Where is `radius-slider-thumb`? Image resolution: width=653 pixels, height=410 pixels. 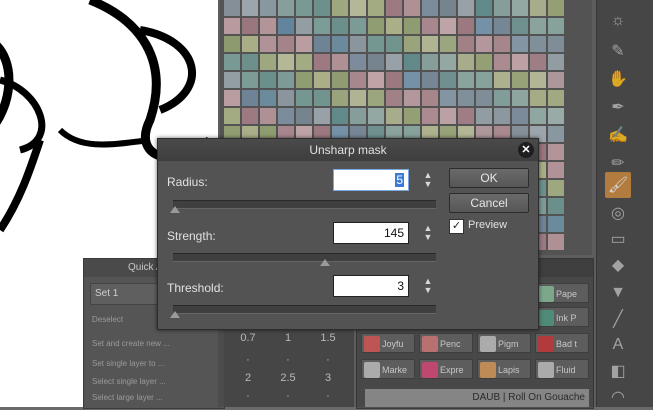 radius-slider-thumb is located at coordinates (175, 209).